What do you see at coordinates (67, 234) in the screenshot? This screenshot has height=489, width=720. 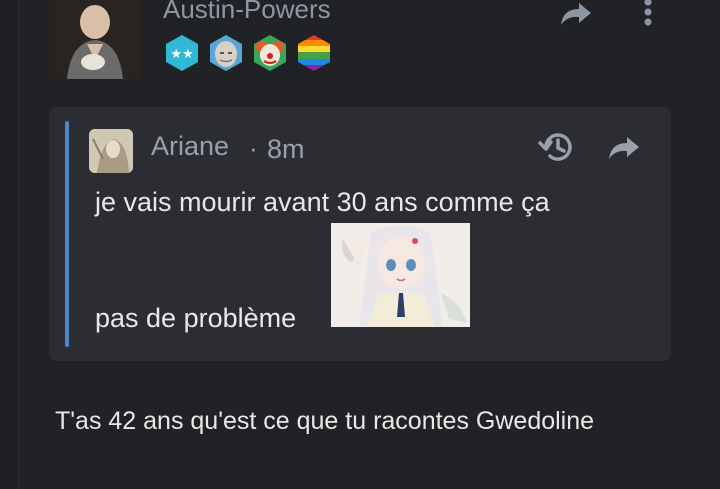 I see `quote-bar` at bounding box center [67, 234].